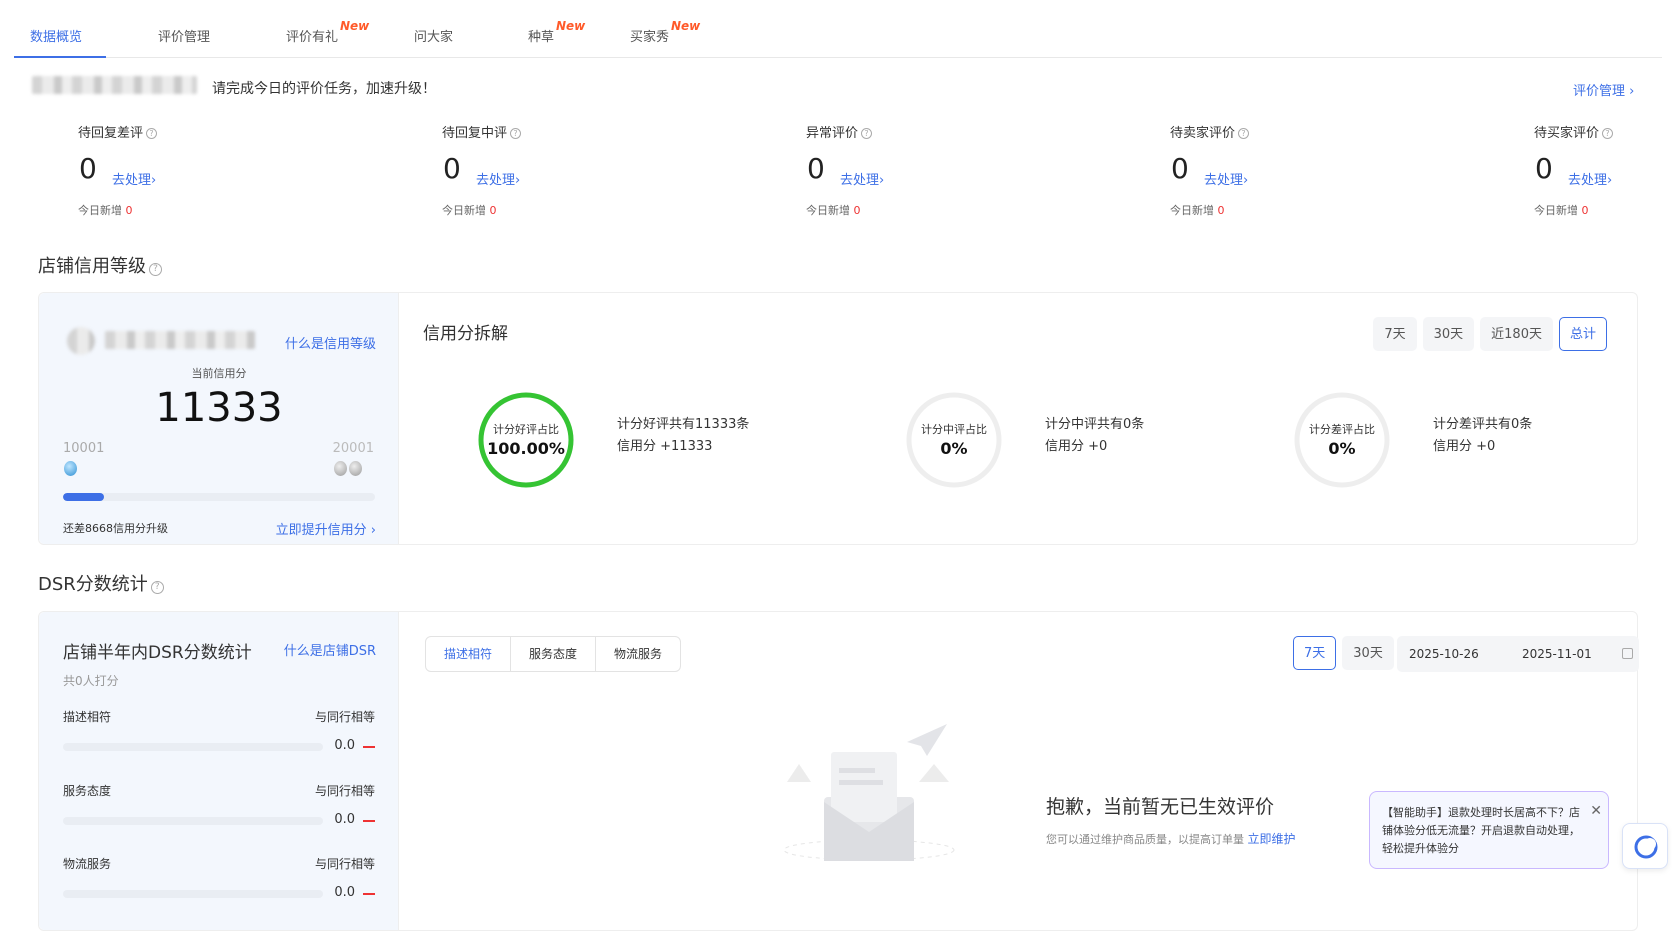 Image resolution: width=1672 pixels, height=941 pixels. Describe the element at coordinates (157, 653) in the screenshot. I see `dsr-card-title: 店铺半年内DSR分数统计` at that location.